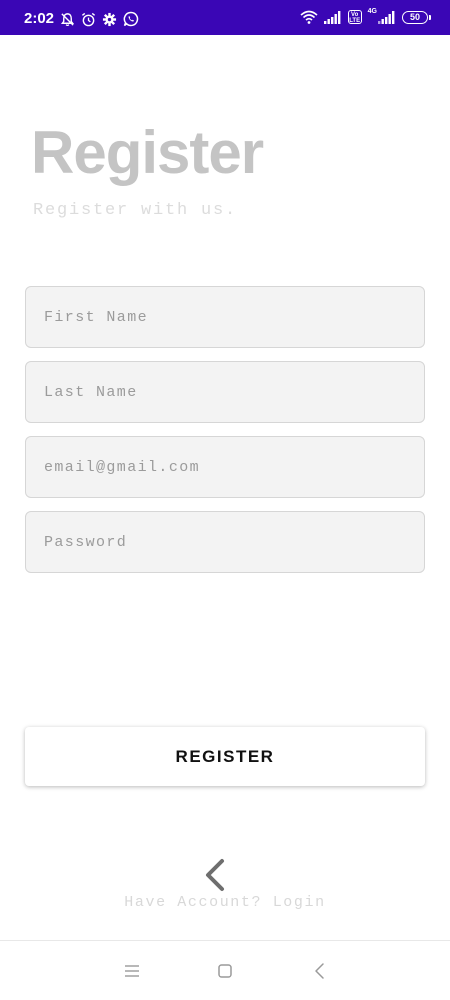 This screenshot has height=1000, width=450. What do you see at coordinates (225, 756) in the screenshot?
I see `register-button: REGISTER` at bounding box center [225, 756].